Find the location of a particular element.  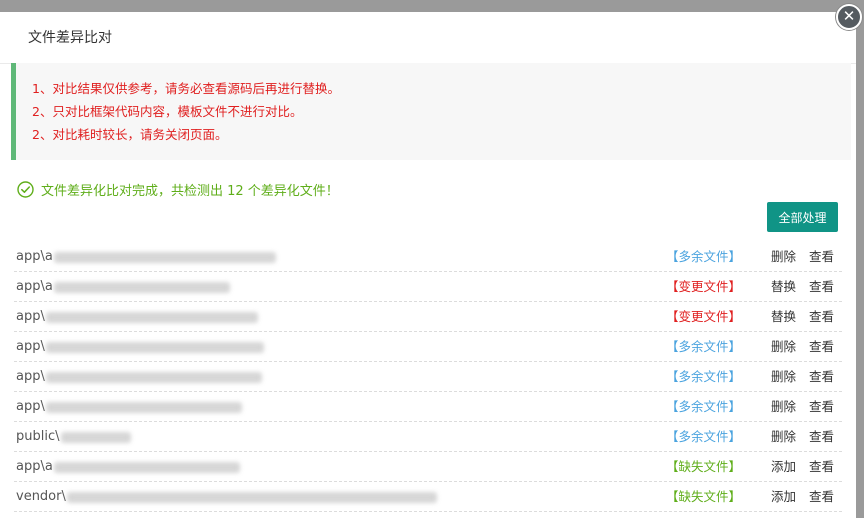

file-path: public\ is located at coordinates (73, 437).